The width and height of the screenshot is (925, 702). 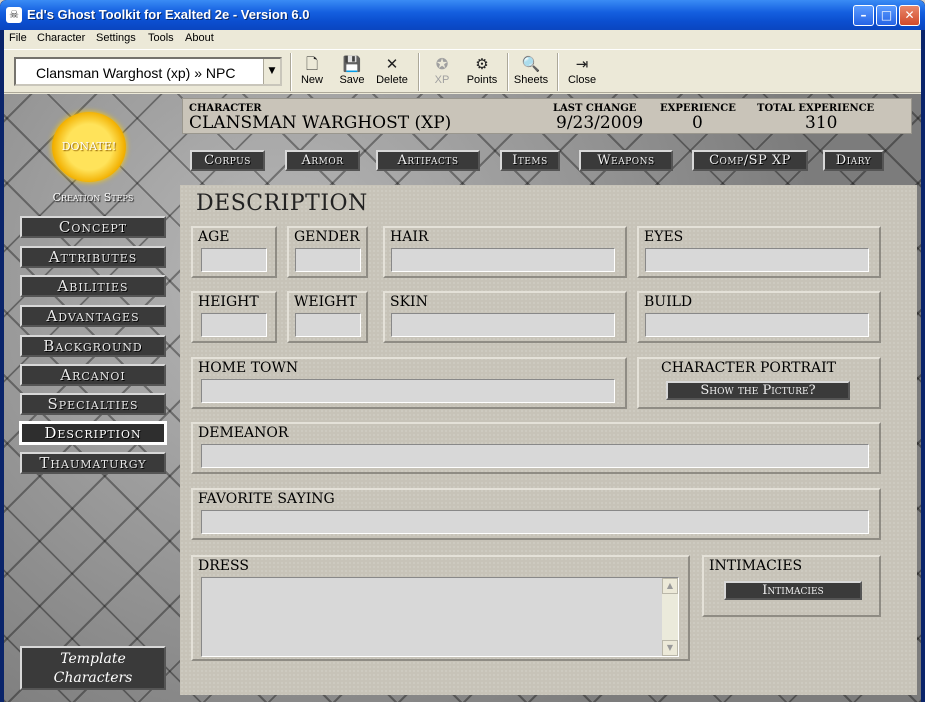 What do you see at coordinates (440, 617) in the screenshot?
I see `dress-textarea: ▲ ▼` at bounding box center [440, 617].